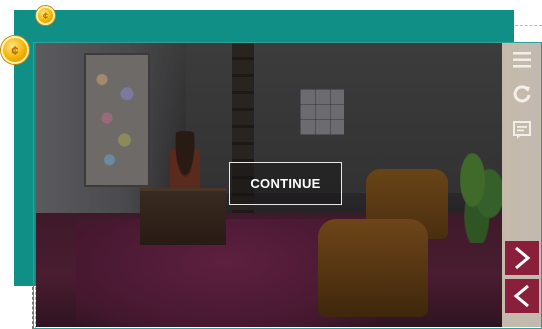 This screenshot has height=329, width=542. Describe the element at coordinates (185, 163) in the screenshot. I see `seated-person` at that location.